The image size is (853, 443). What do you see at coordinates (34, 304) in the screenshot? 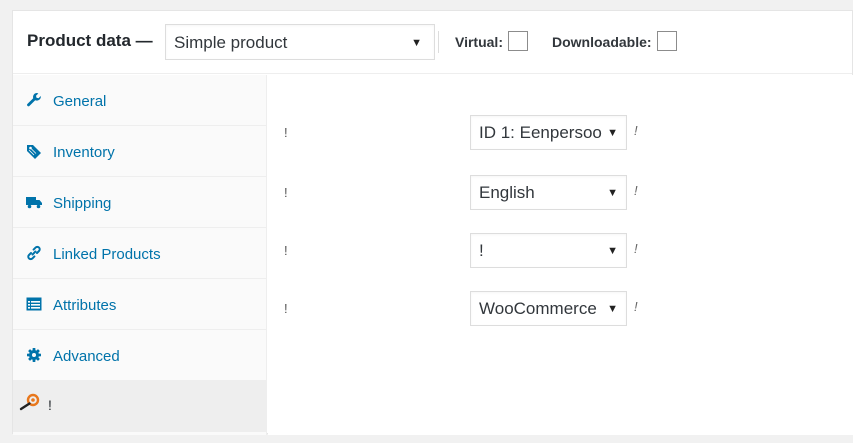
I see `list-icon` at bounding box center [34, 304].